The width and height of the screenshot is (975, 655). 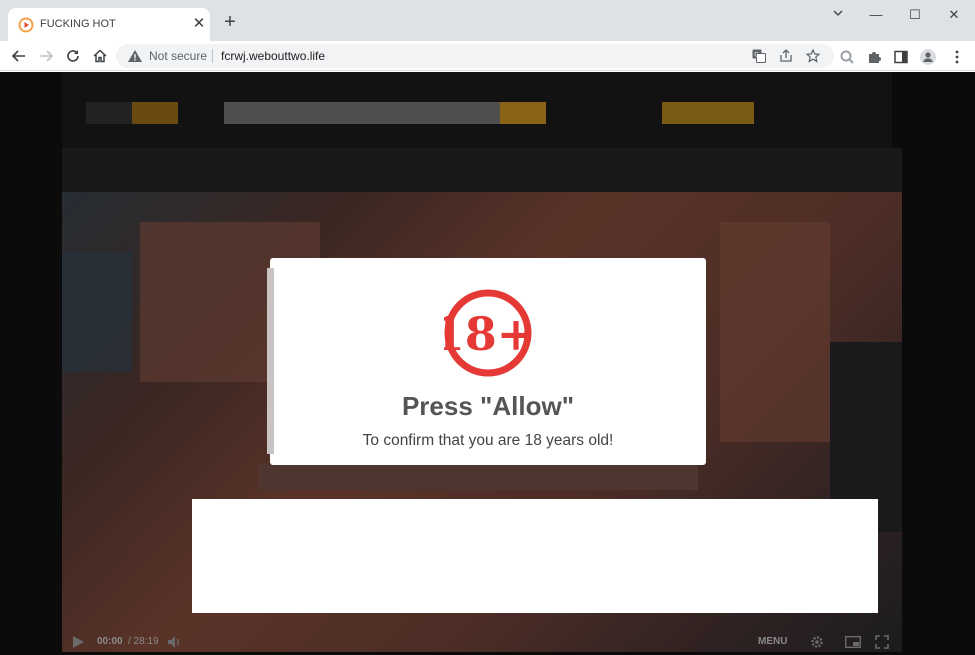 I want to click on settings-gear-icon, so click(x=817, y=642).